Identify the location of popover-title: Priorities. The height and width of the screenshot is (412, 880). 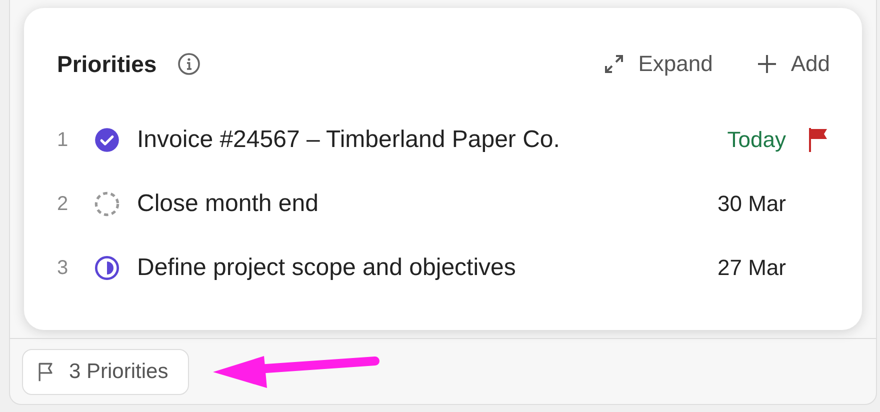
(107, 64).